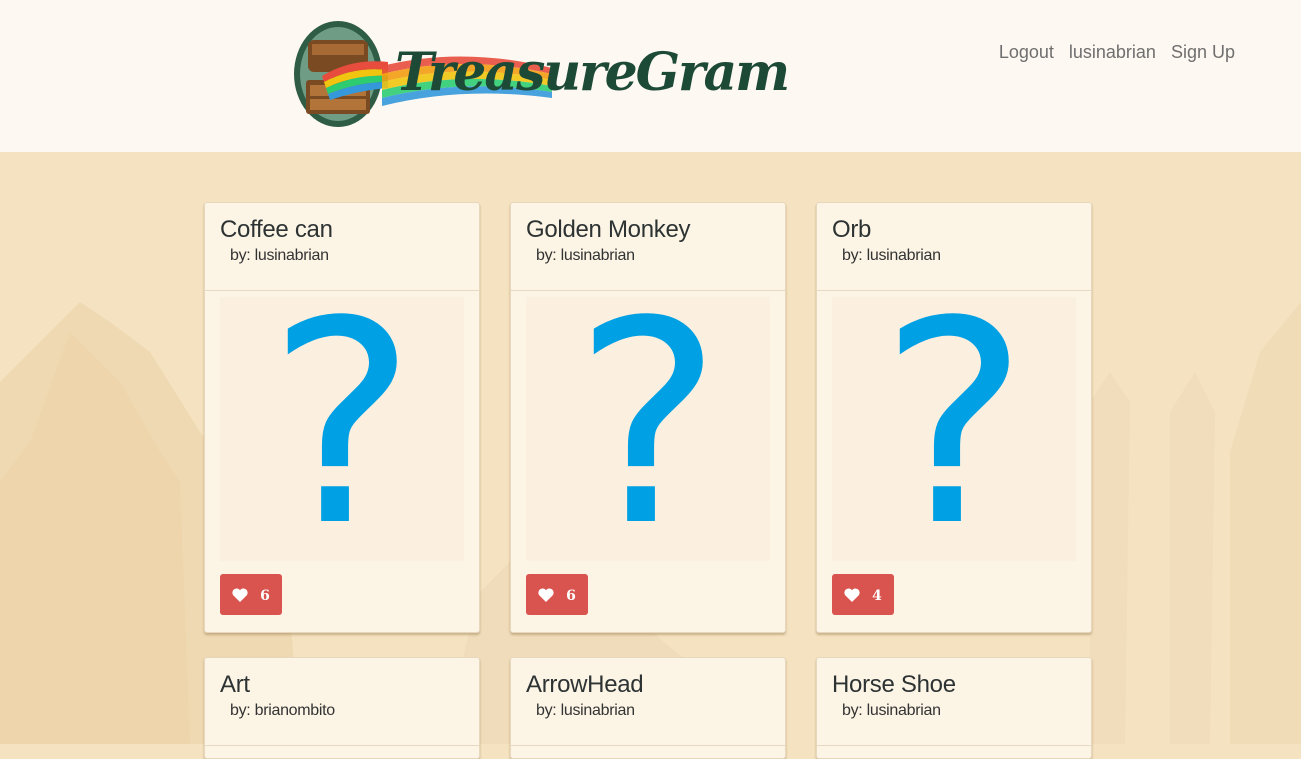 This screenshot has width=1301, height=759. Describe the element at coordinates (852, 229) in the screenshot. I see `card-title: Orb` at that location.